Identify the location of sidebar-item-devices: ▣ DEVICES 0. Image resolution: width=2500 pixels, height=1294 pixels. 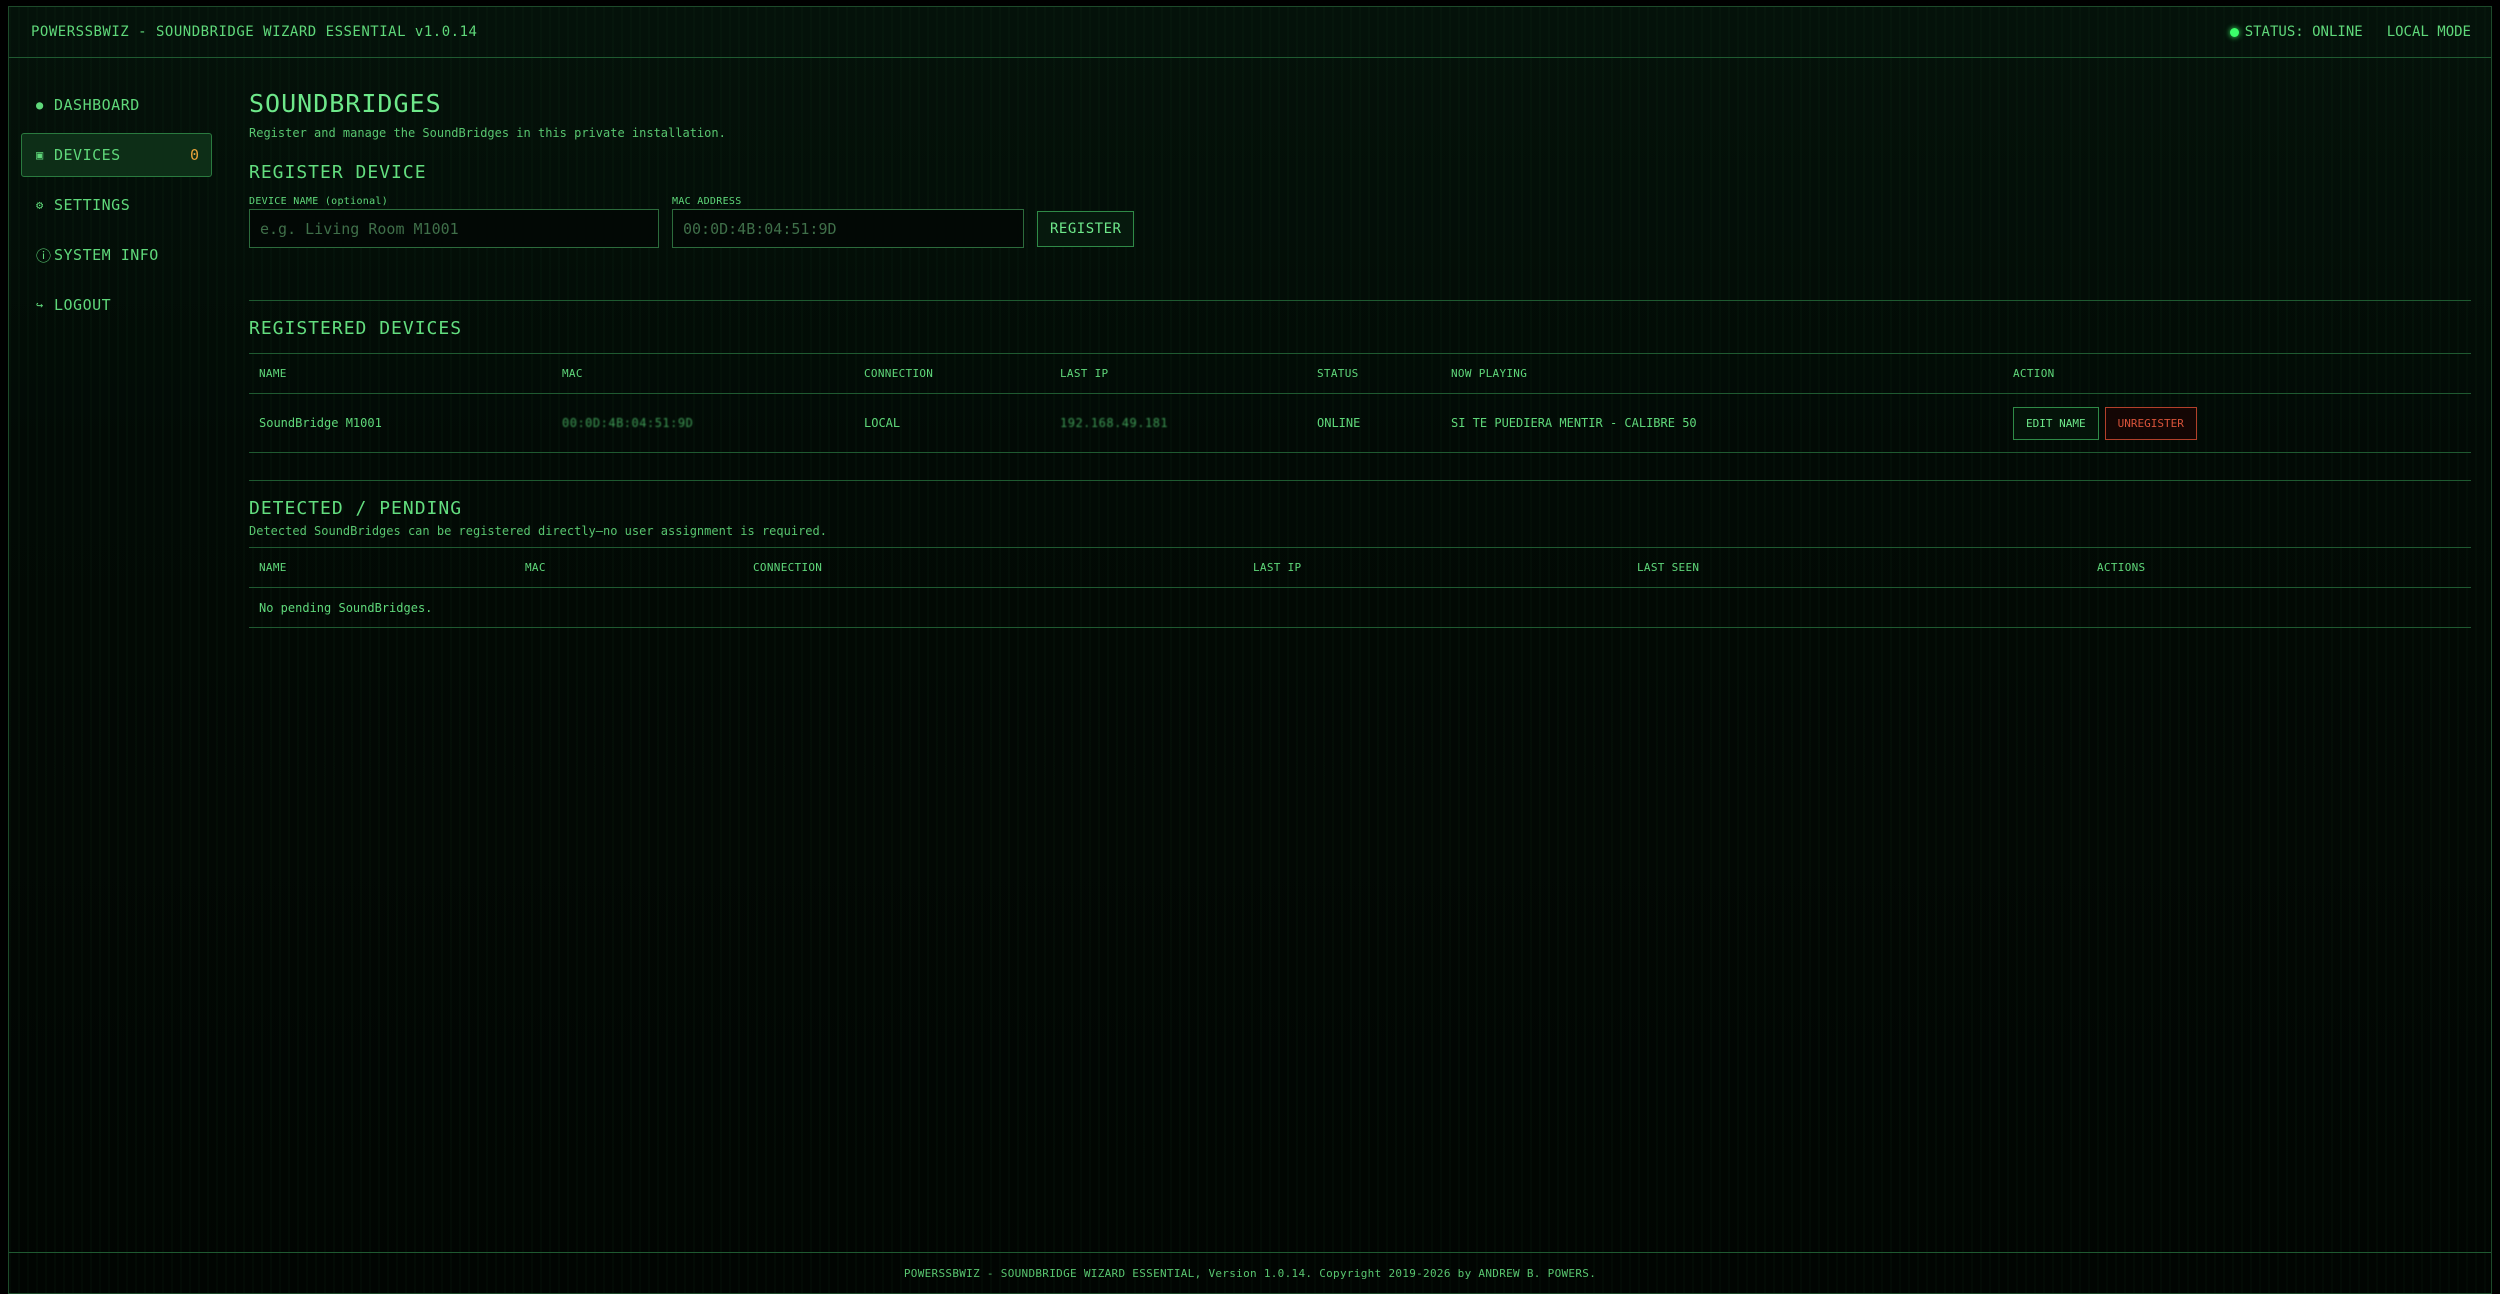
(116, 155).